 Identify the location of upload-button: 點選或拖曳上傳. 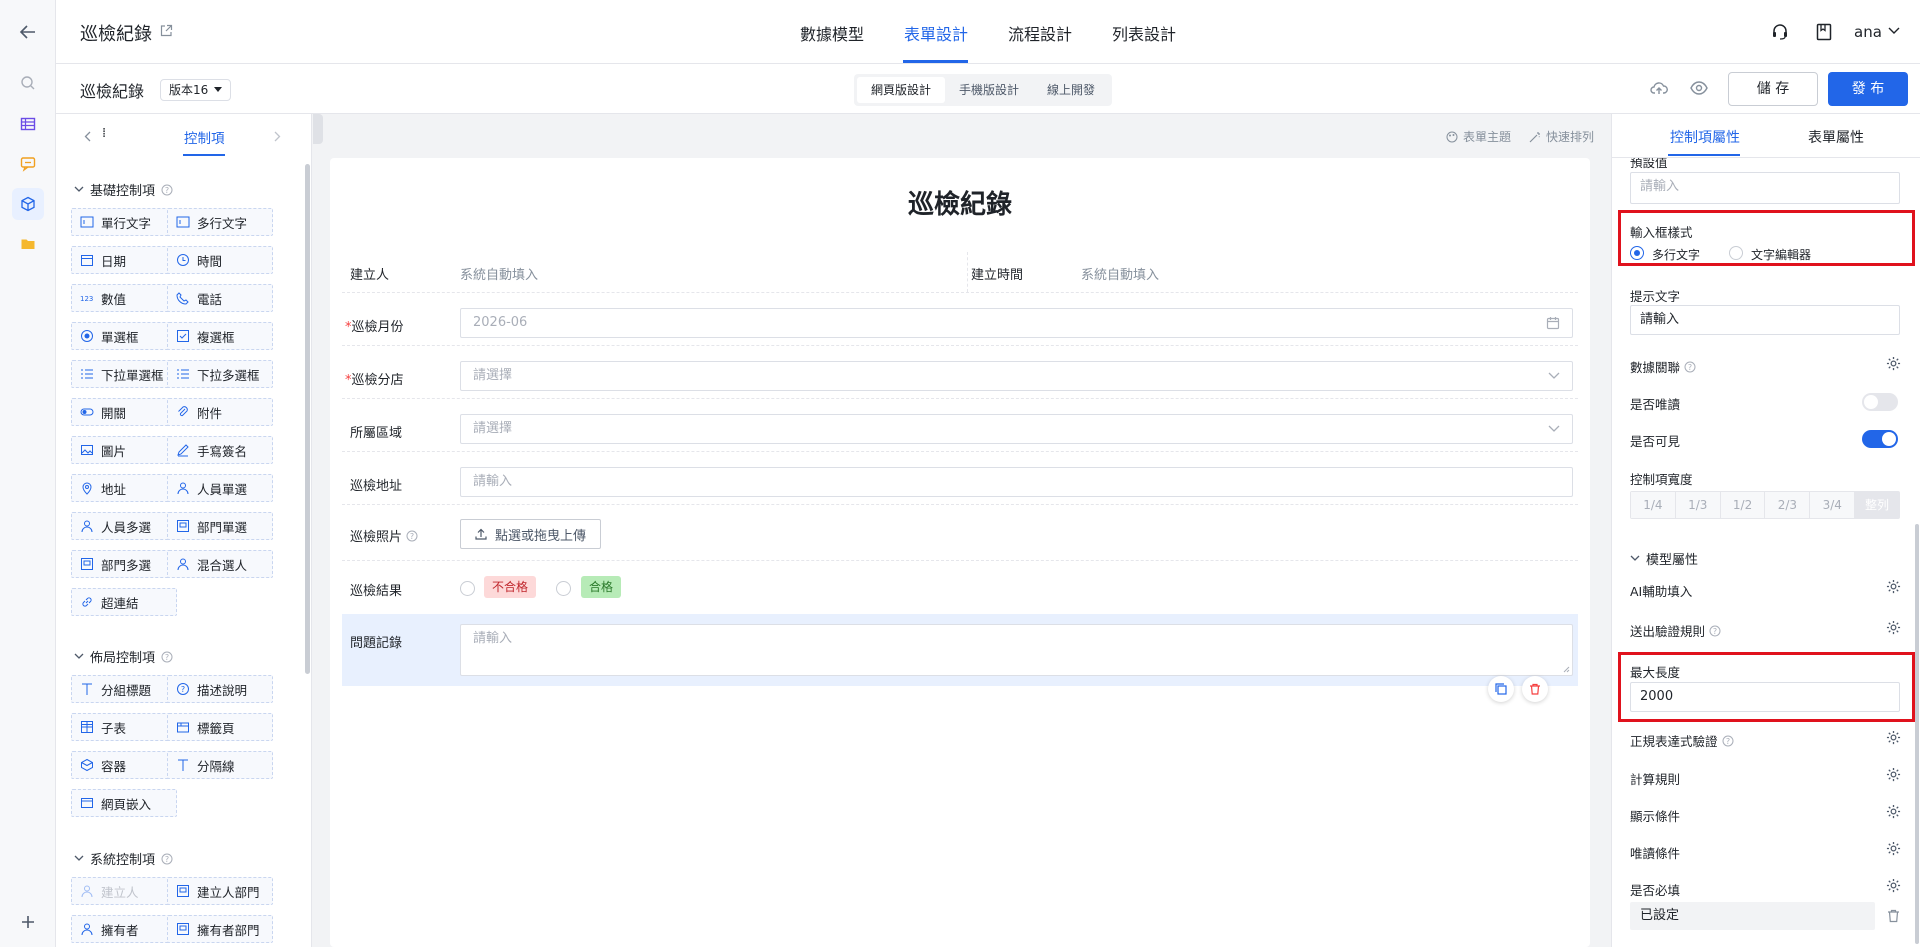
(531, 534).